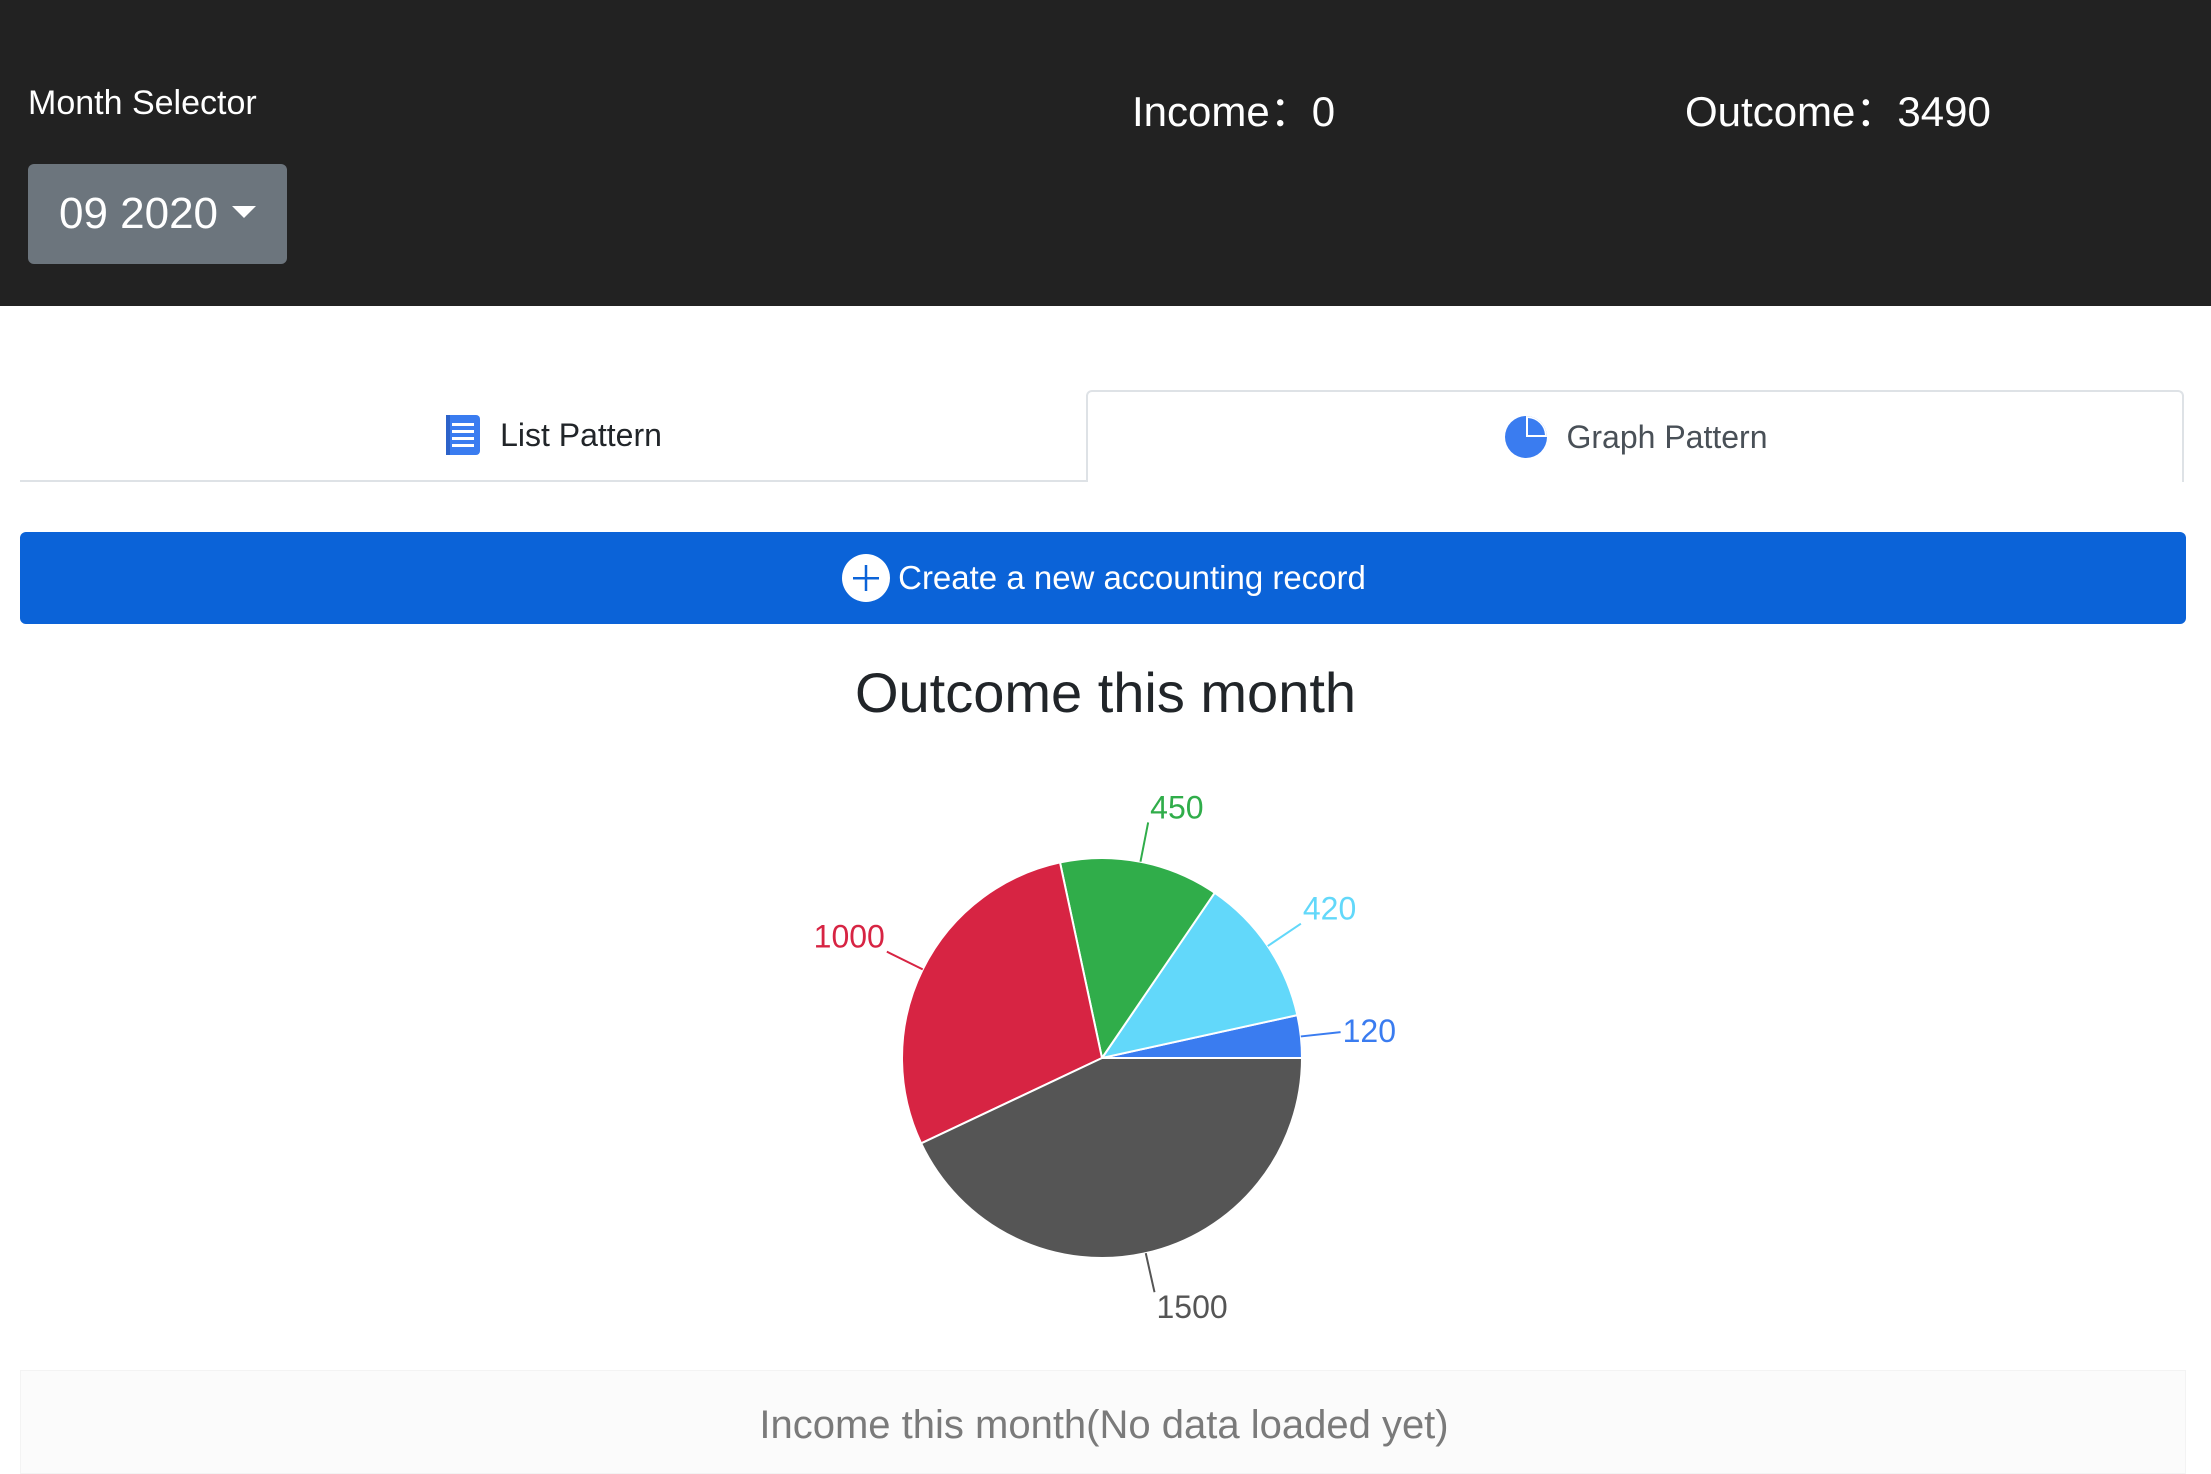 The height and width of the screenshot is (1474, 2211). Describe the element at coordinates (1369, 1031) in the screenshot. I see `pie-label-120: 120` at that location.